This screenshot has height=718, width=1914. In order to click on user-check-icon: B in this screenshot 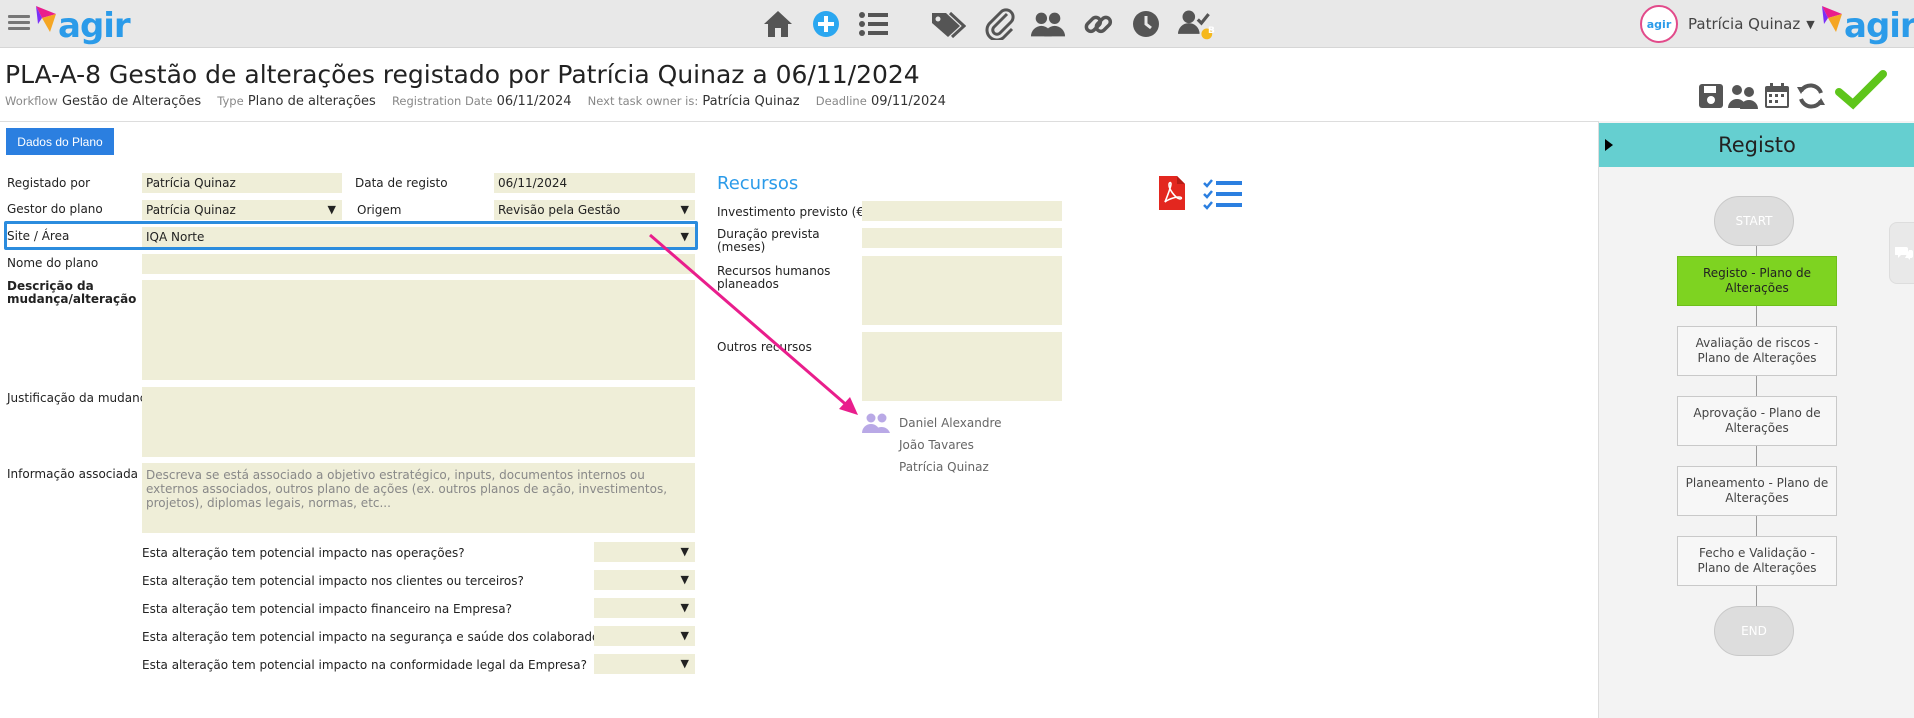, I will do `click(1196, 24)`.